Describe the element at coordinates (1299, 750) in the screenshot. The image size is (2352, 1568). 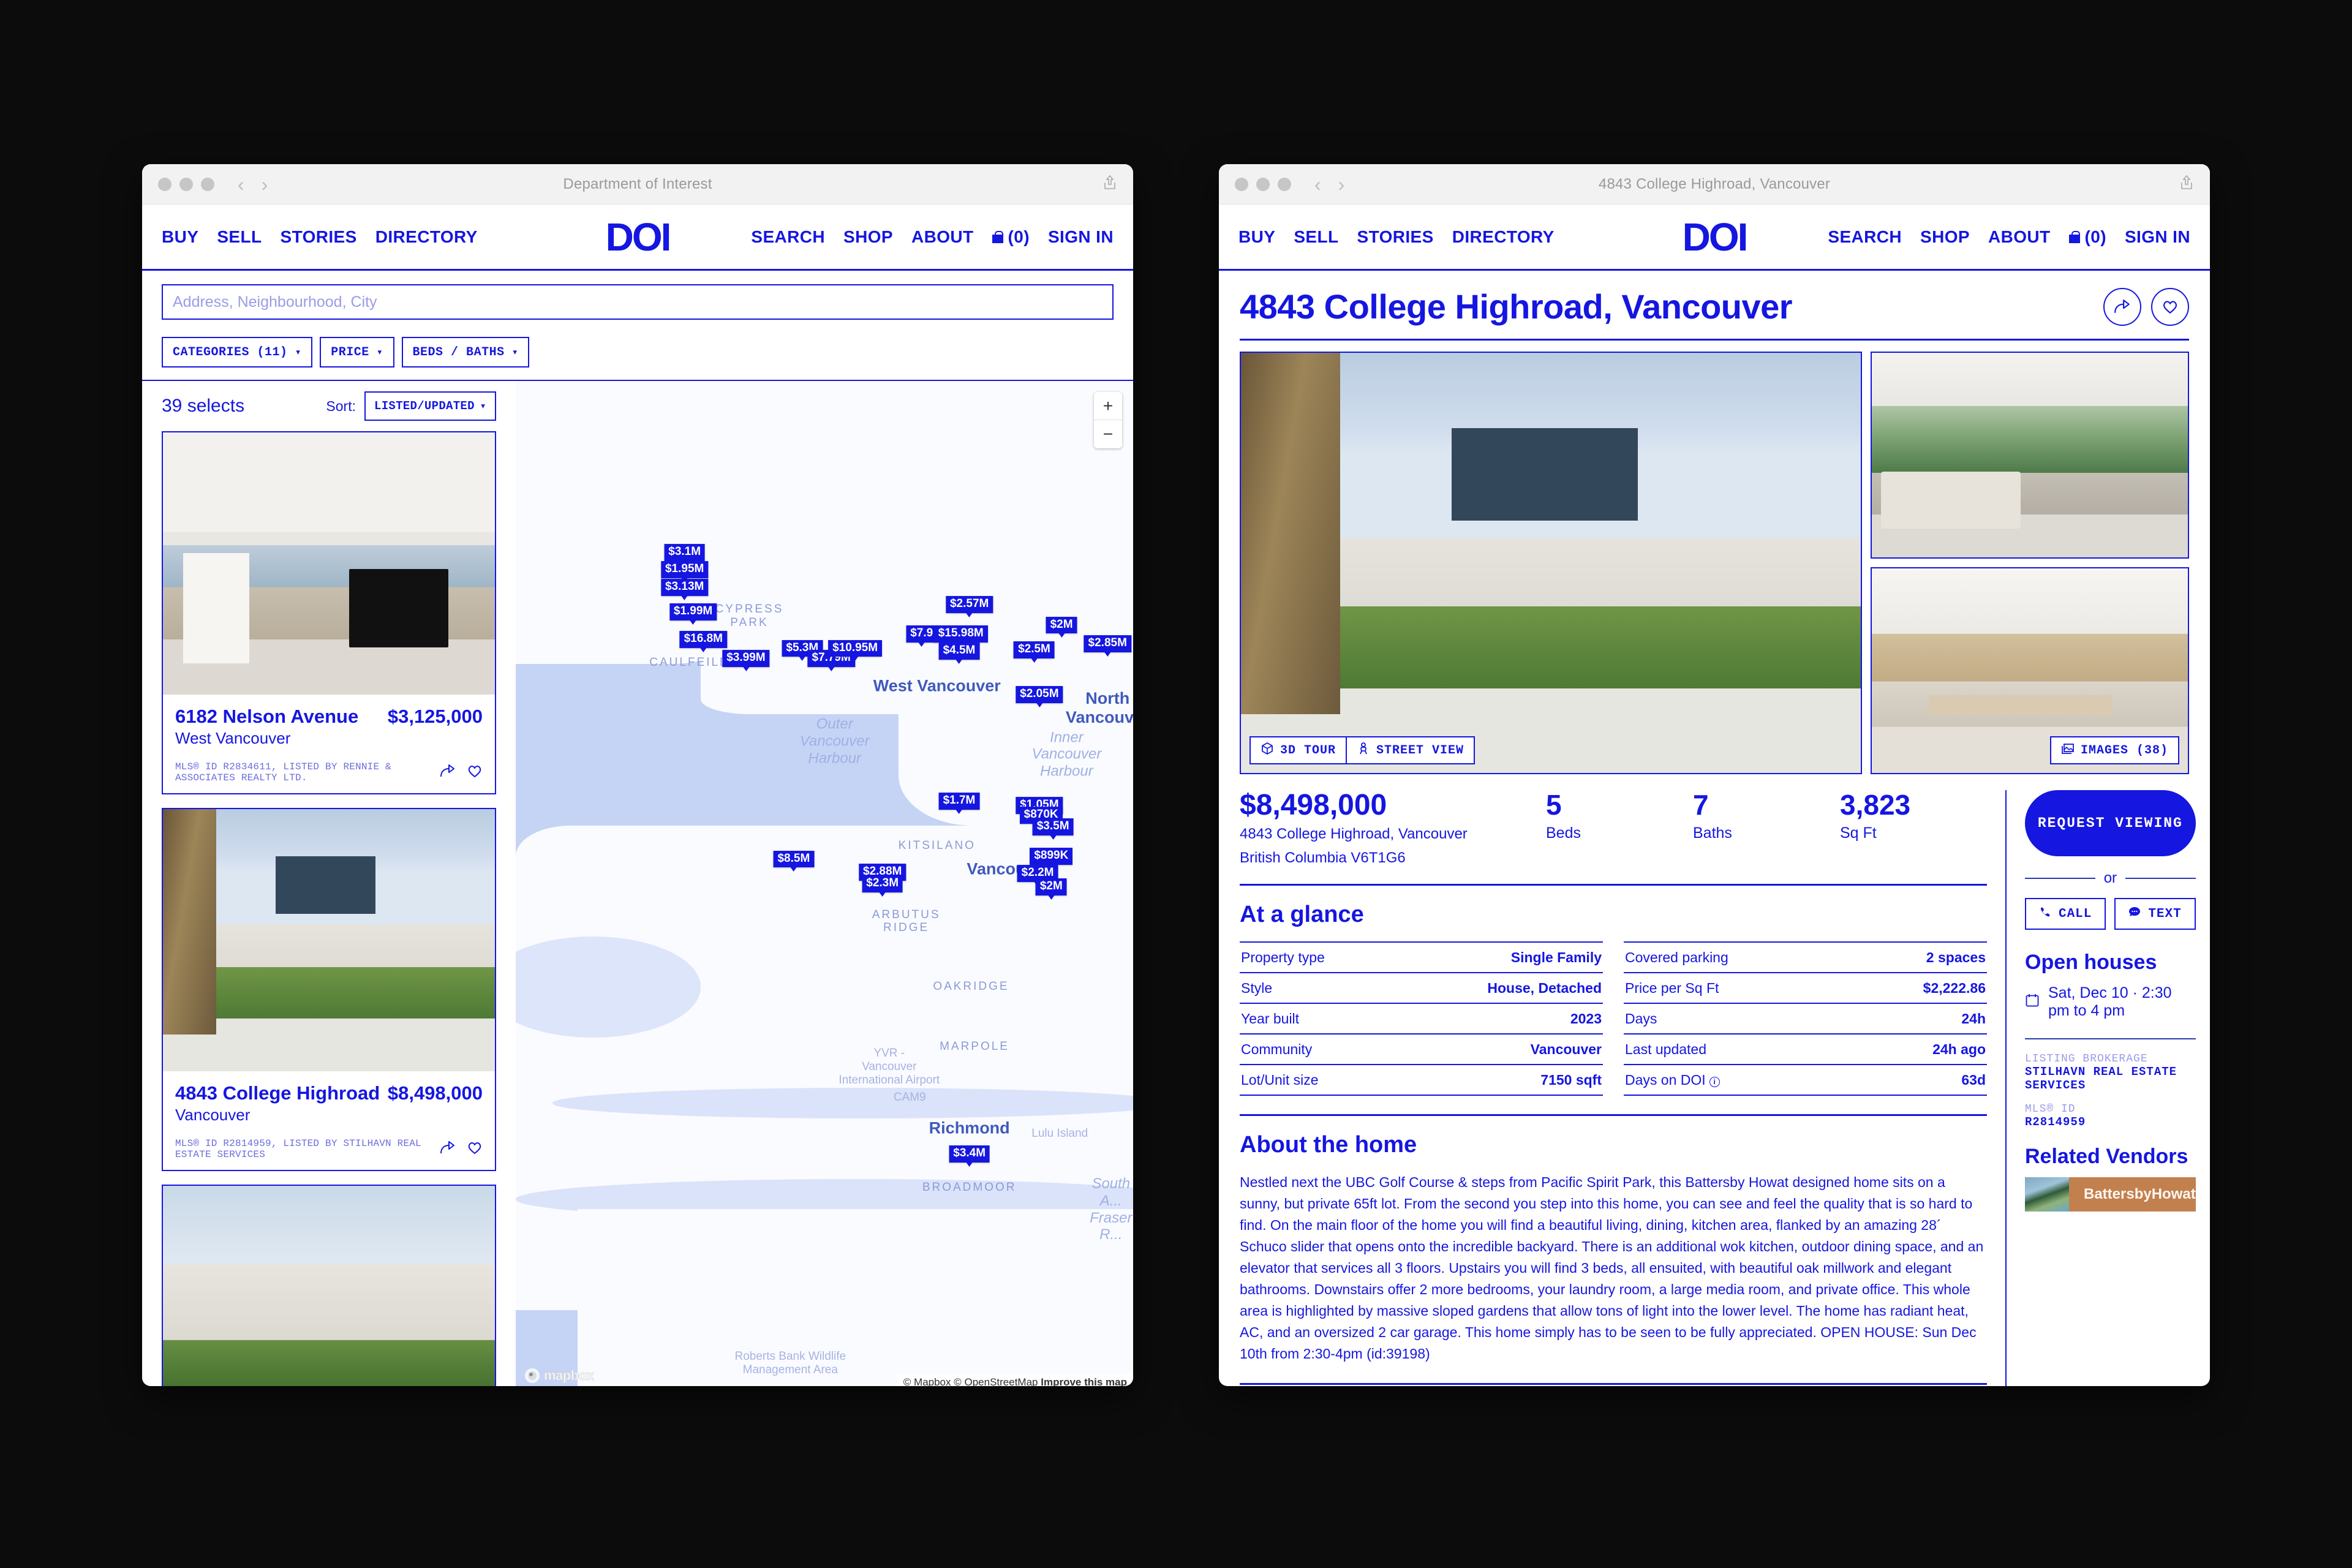
I see `3d-tour-button: 3D TOUR` at that location.